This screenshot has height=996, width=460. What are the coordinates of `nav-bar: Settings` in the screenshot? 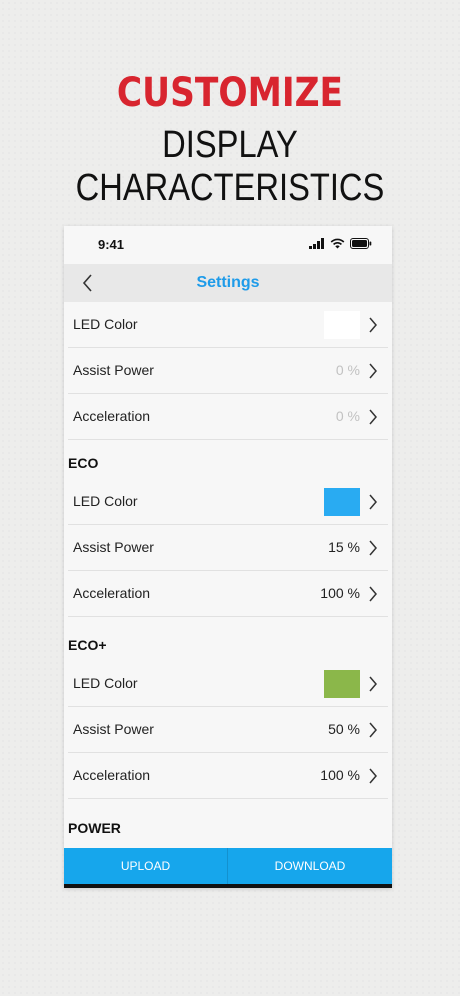 It's located at (228, 283).